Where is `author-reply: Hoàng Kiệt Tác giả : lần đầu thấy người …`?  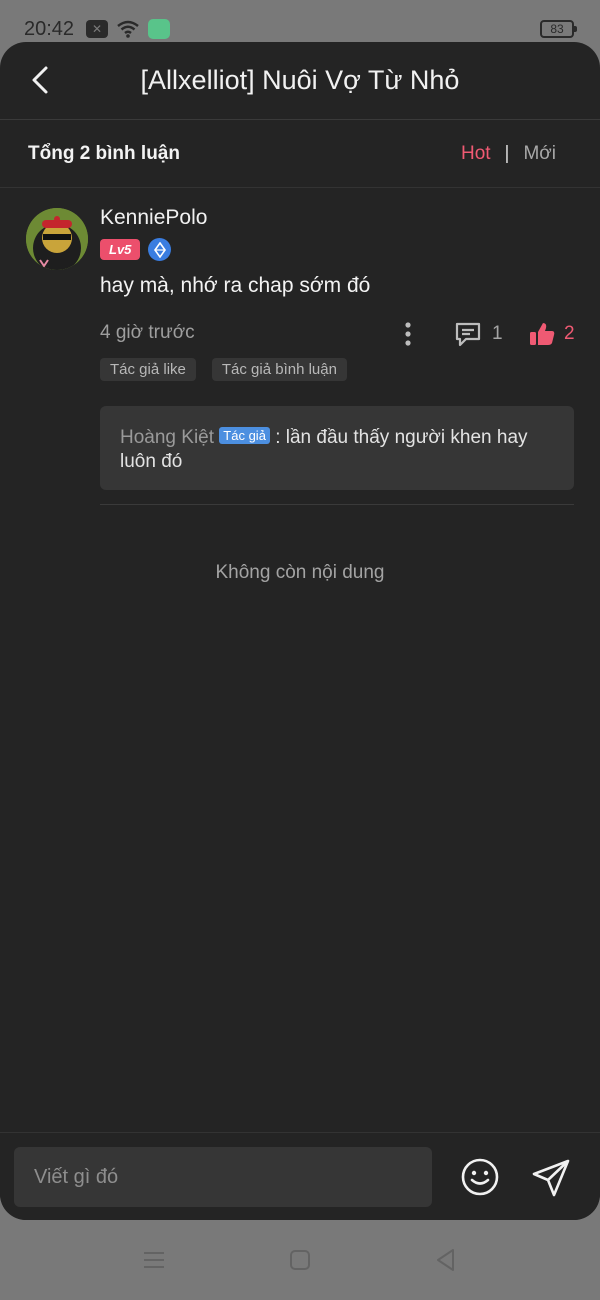 author-reply: Hoàng Kiệt Tác giả : lần đầu thấy người … is located at coordinates (337, 448).